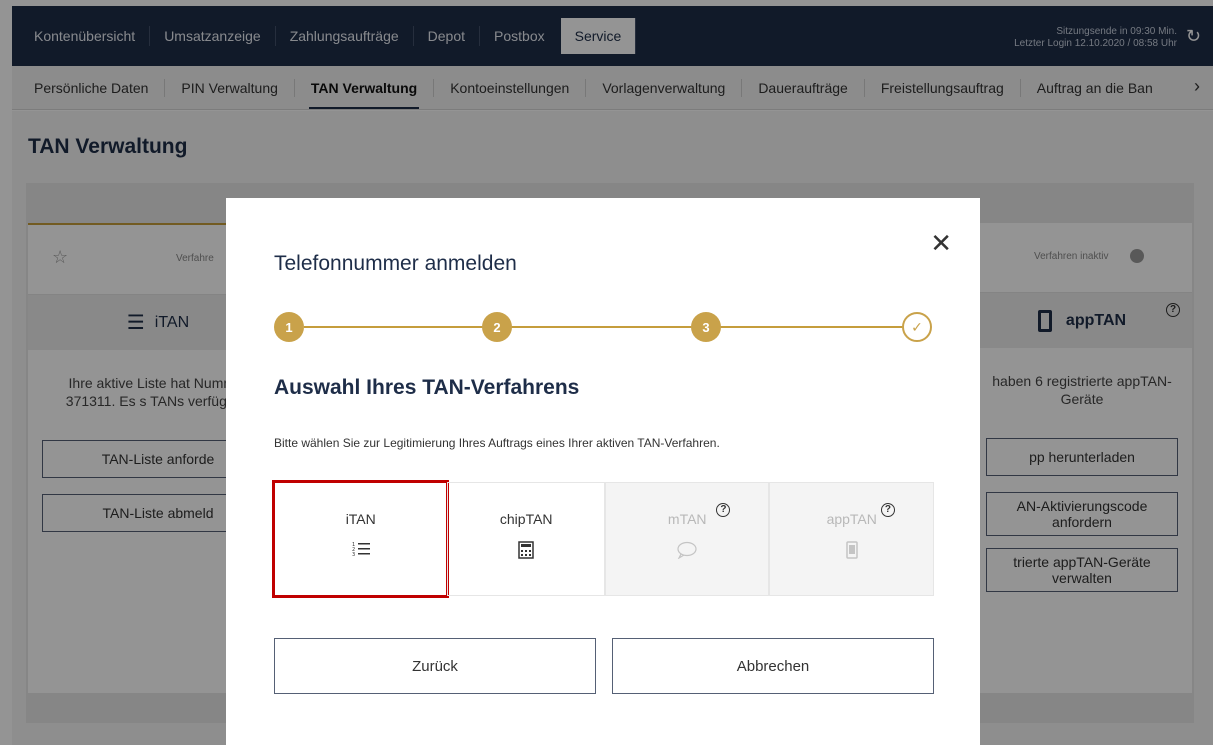 The width and height of the screenshot is (1213, 745). I want to click on close-icon: ✕, so click(941, 243).